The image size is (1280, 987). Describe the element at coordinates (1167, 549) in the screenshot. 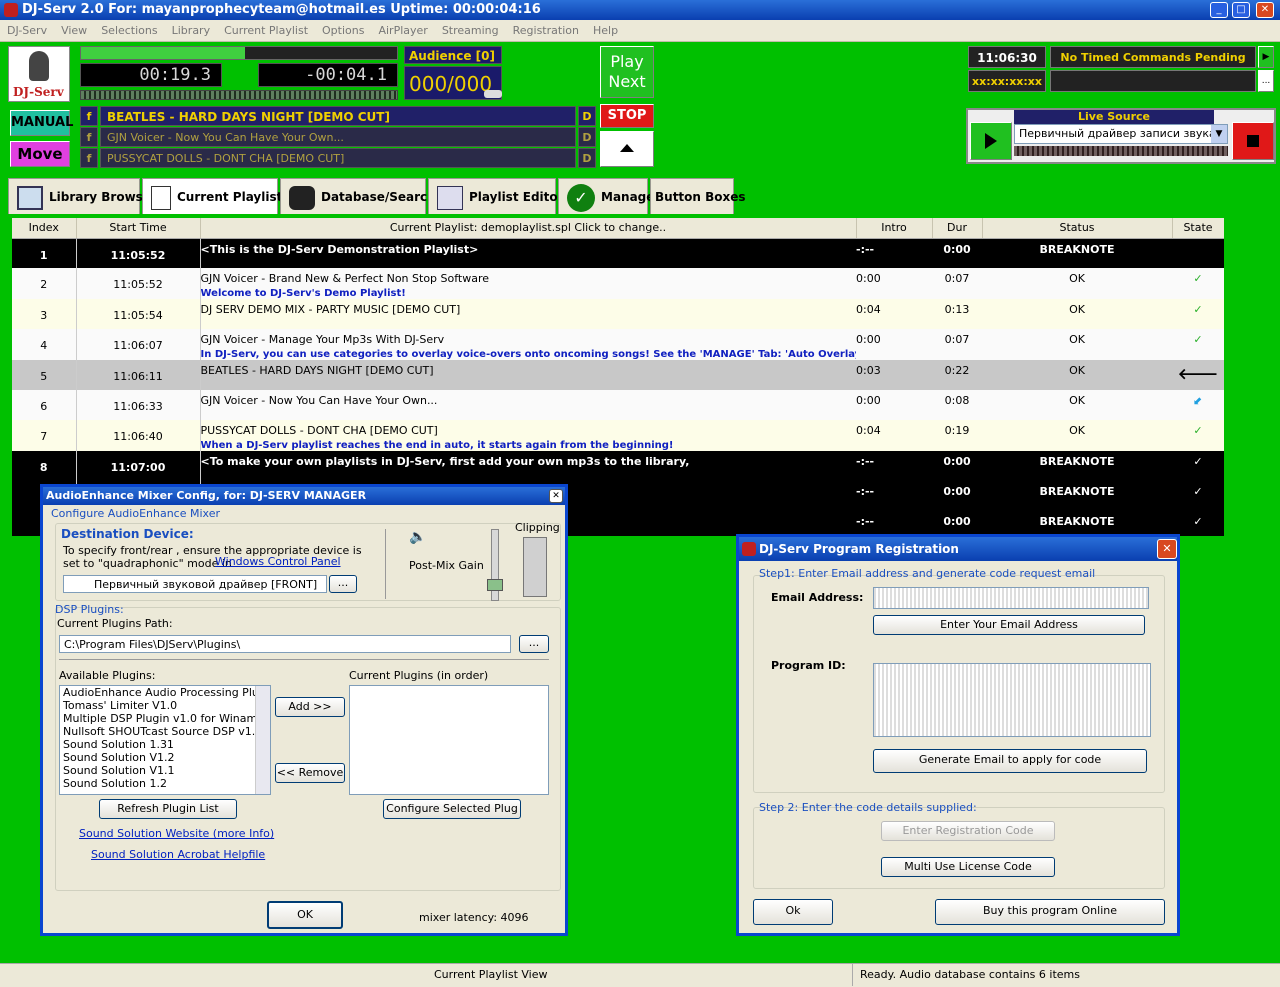

I see `registration-close-button: ✕` at that location.